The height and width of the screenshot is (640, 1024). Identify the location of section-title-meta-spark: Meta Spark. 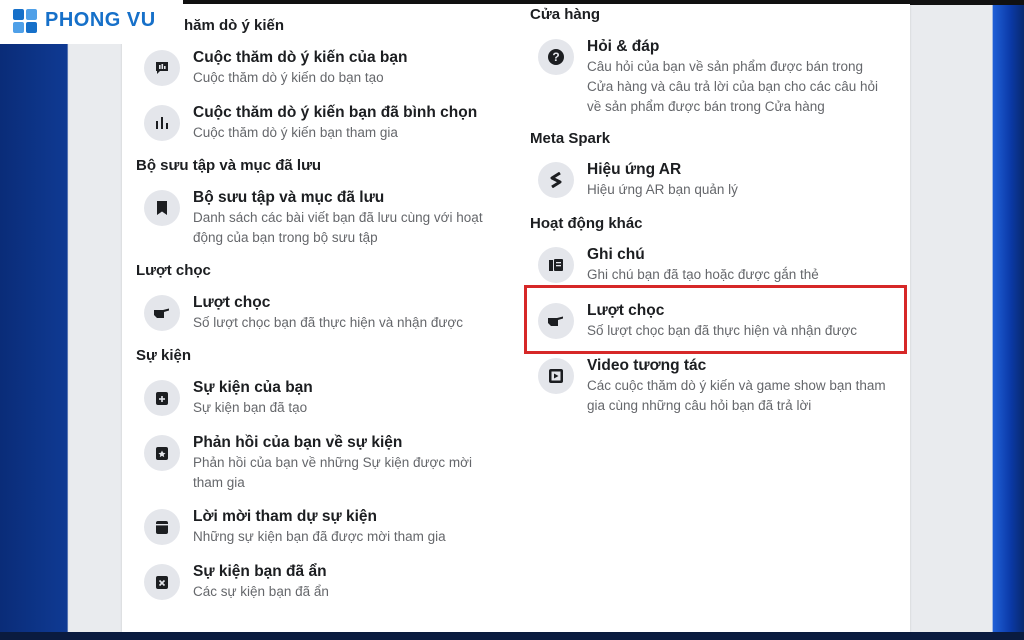
(570, 138).